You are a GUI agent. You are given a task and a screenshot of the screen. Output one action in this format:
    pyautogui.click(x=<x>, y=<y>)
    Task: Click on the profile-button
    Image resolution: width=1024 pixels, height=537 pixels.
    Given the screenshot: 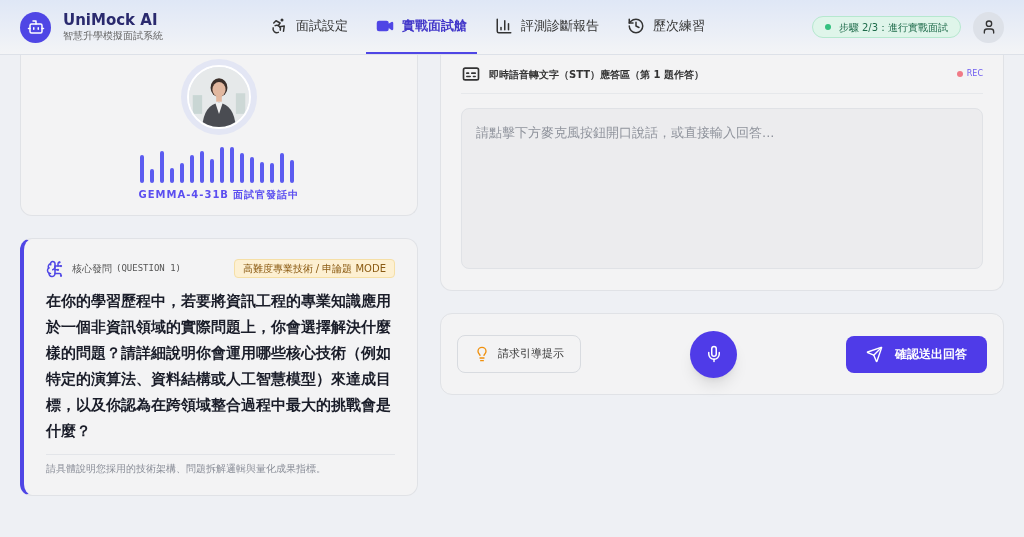 What is the action you would take?
    pyautogui.click(x=988, y=27)
    